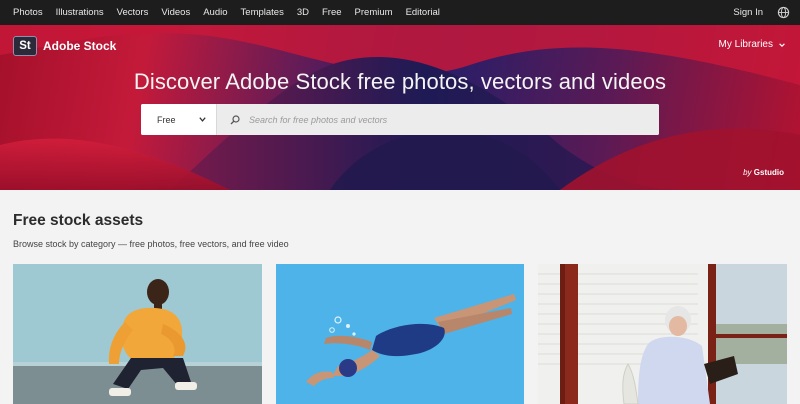  What do you see at coordinates (179, 119) in the screenshot?
I see `asset-type-select: Free` at bounding box center [179, 119].